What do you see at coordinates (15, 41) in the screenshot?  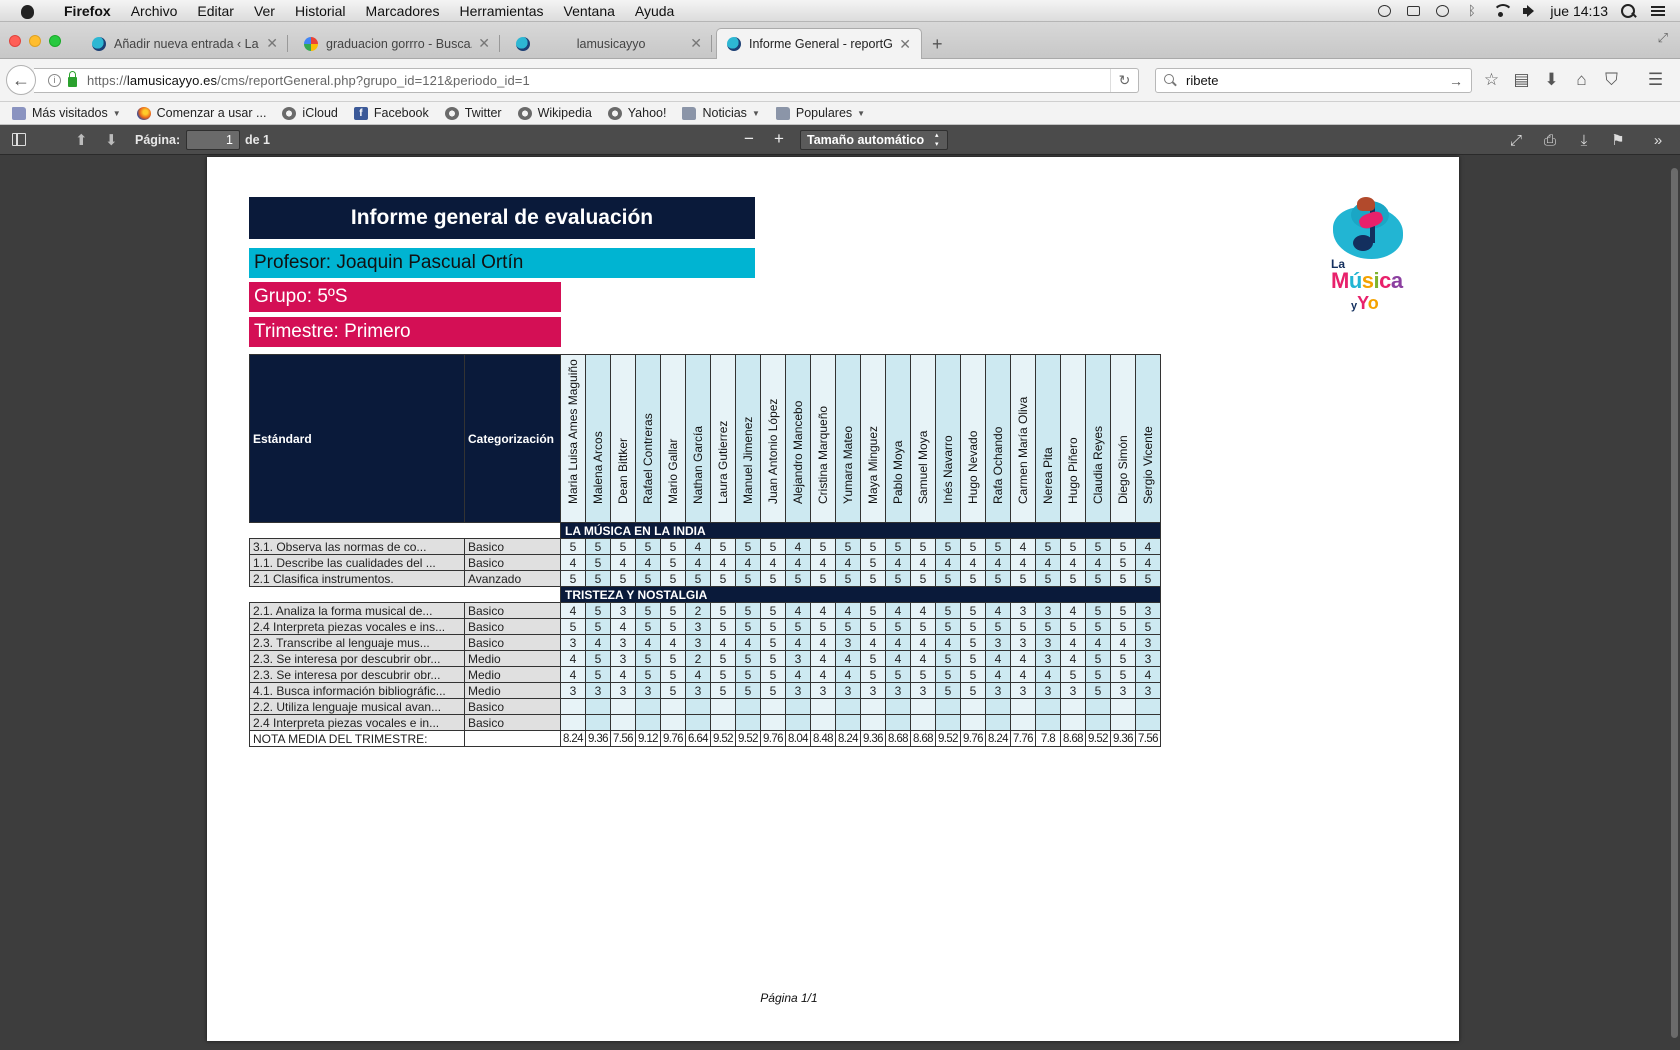 I see `window-close-button` at bounding box center [15, 41].